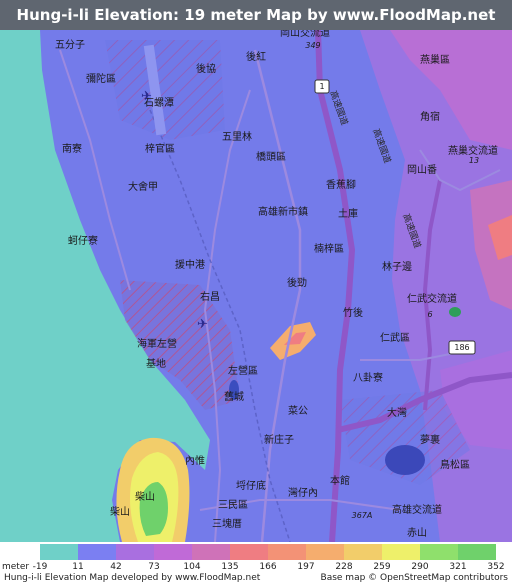  What do you see at coordinates (430, 116) in the screenshot?
I see `place-label: 角宿` at bounding box center [430, 116].